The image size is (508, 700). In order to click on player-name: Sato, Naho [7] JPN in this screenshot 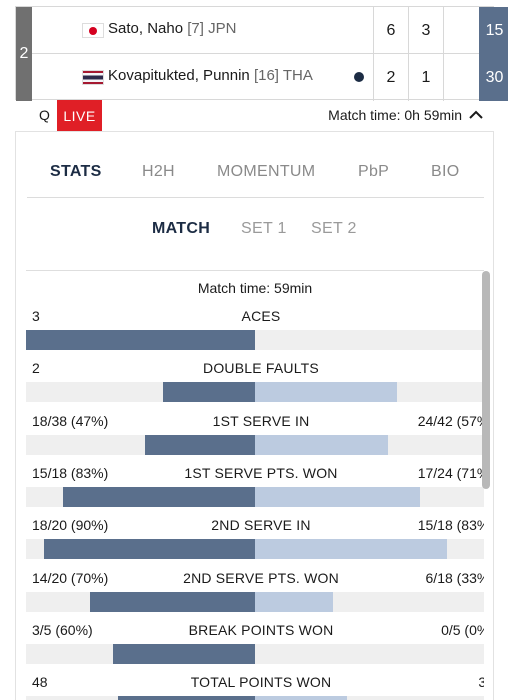, I will do `click(172, 28)`.